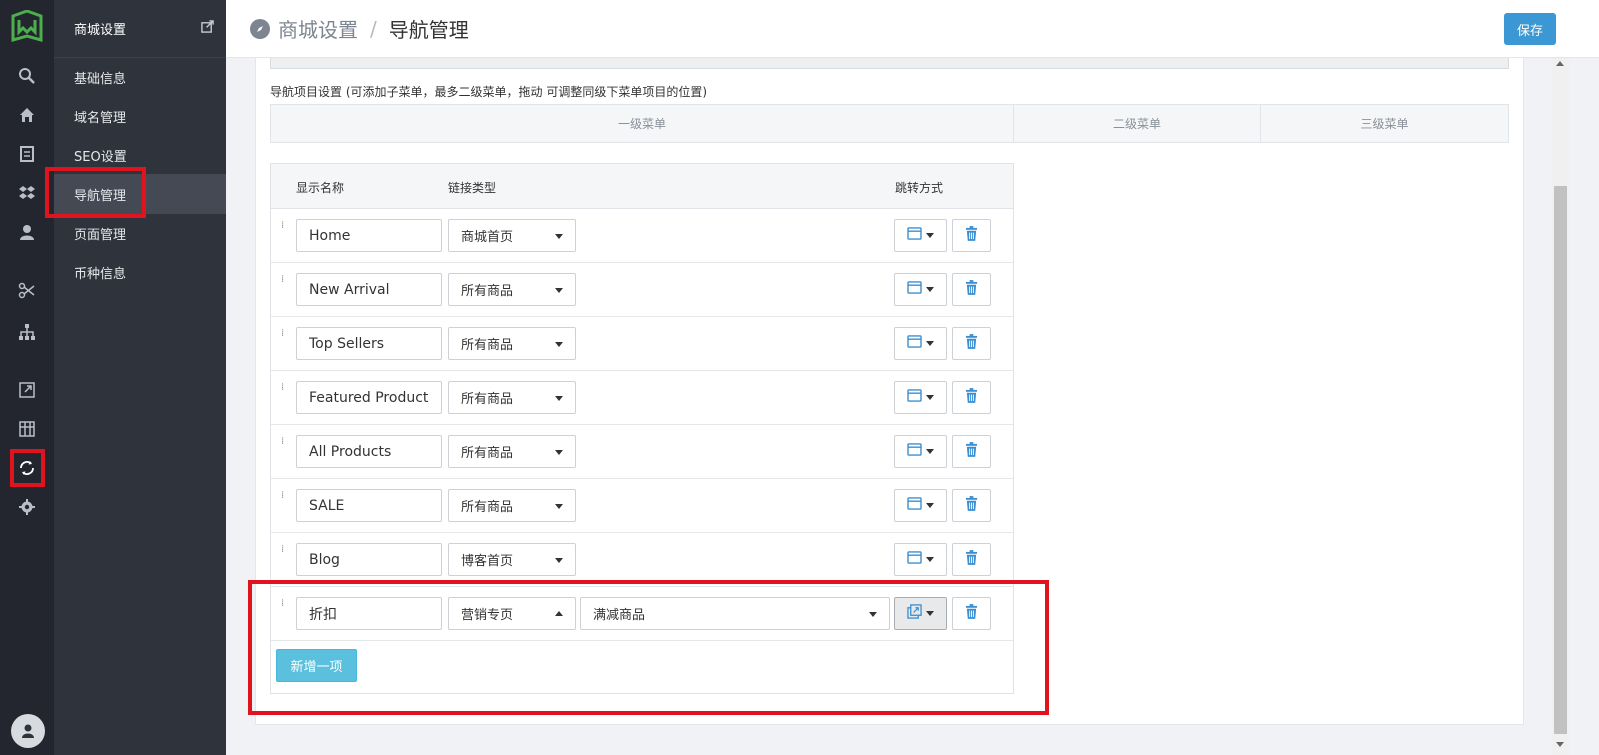 Image resolution: width=1599 pixels, height=755 pixels. I want to click on table-row: ⁞ 商城首页, so click(642, 236).